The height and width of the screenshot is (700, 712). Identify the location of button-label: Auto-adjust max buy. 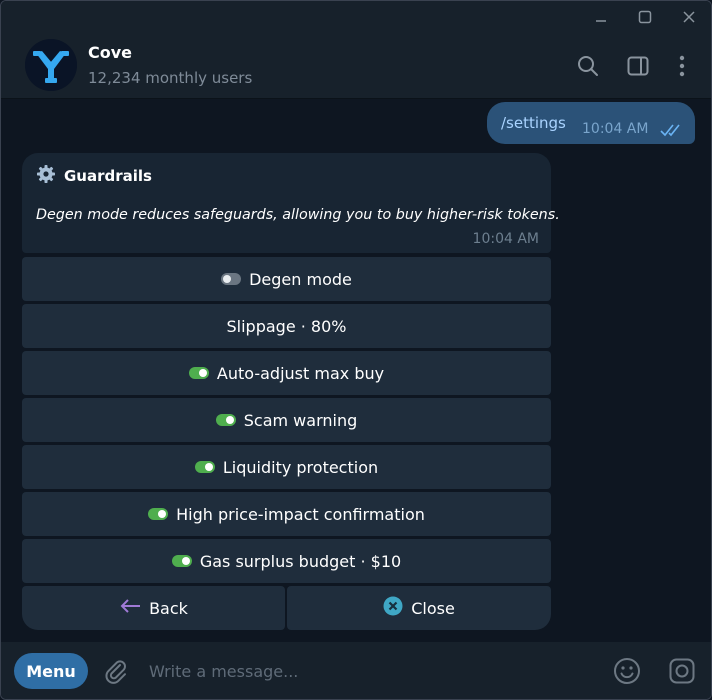
(300, 373).